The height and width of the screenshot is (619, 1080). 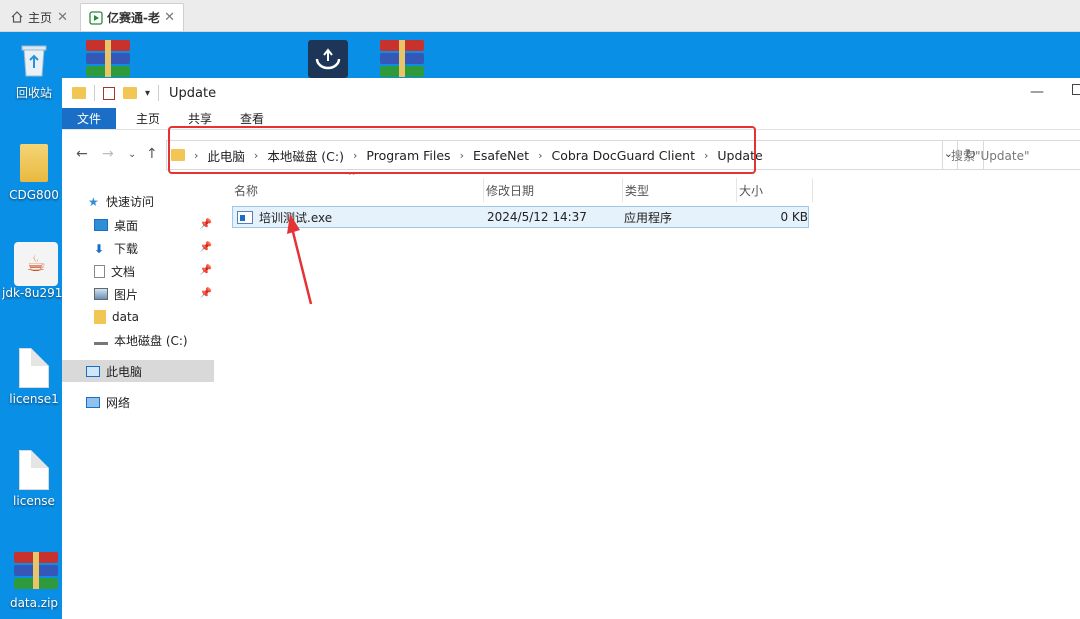 What do you see at coordinates (101, 225) in the screenshot?
I see `desktop-icon` at bounding box center [101, 225].